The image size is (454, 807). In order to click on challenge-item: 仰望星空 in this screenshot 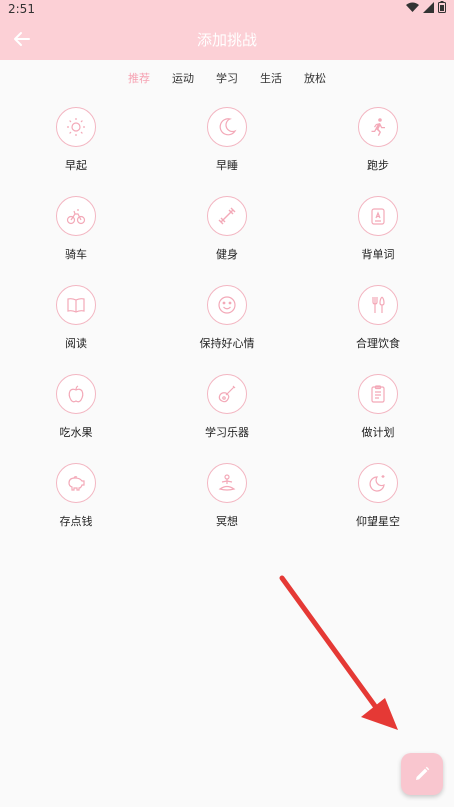, I will do `click(378, 496)`.